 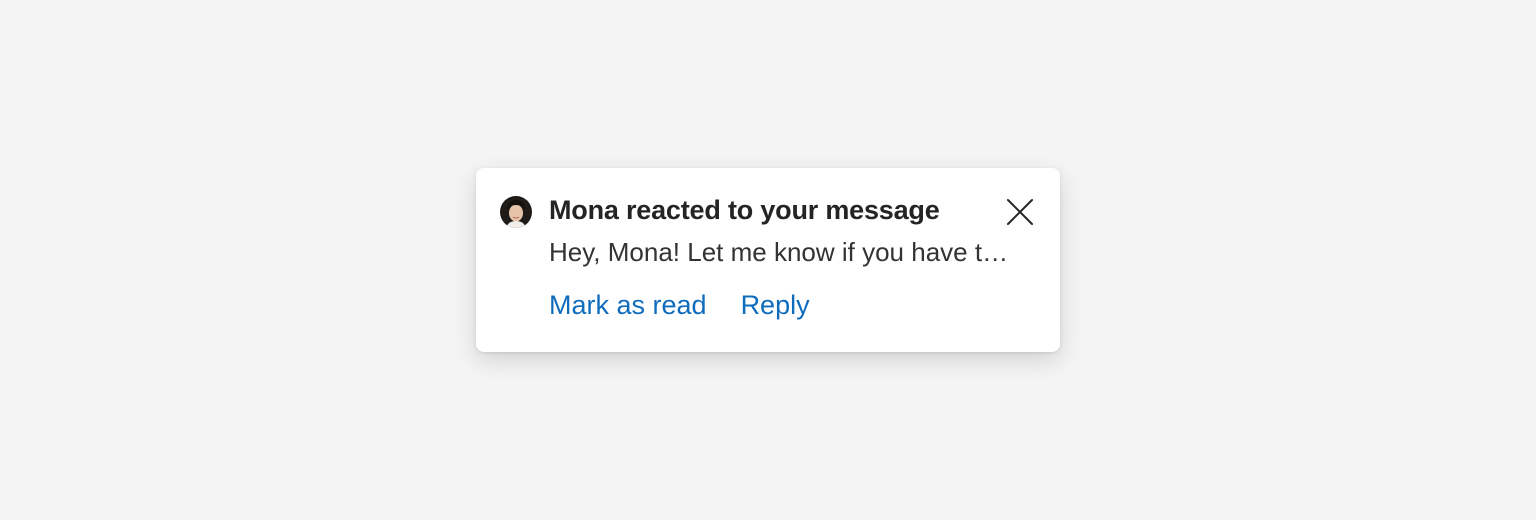 I want to click on reply-link: Reply, so click(x=775, y=305).